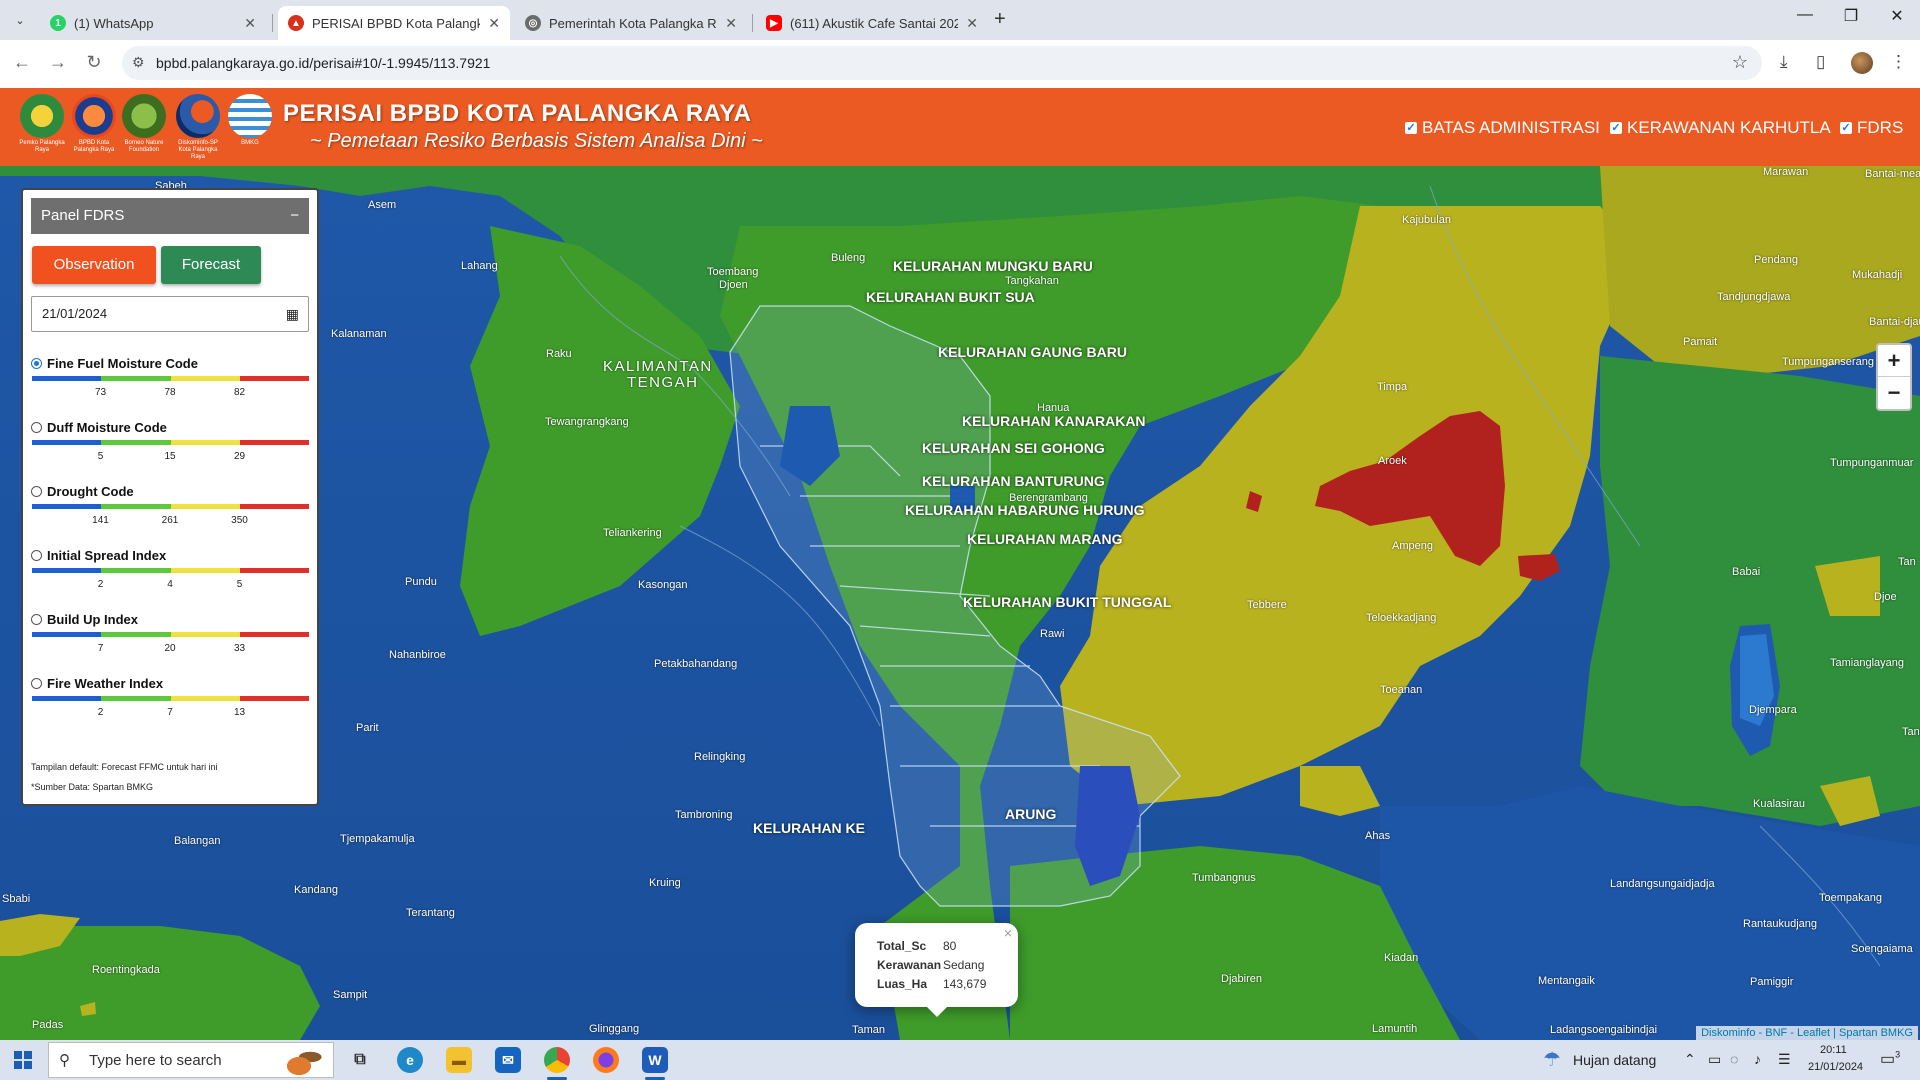  Describe the element at coordinates (198, 116) in the screenshot. I see `diskominfo-logo-icon` at that location.